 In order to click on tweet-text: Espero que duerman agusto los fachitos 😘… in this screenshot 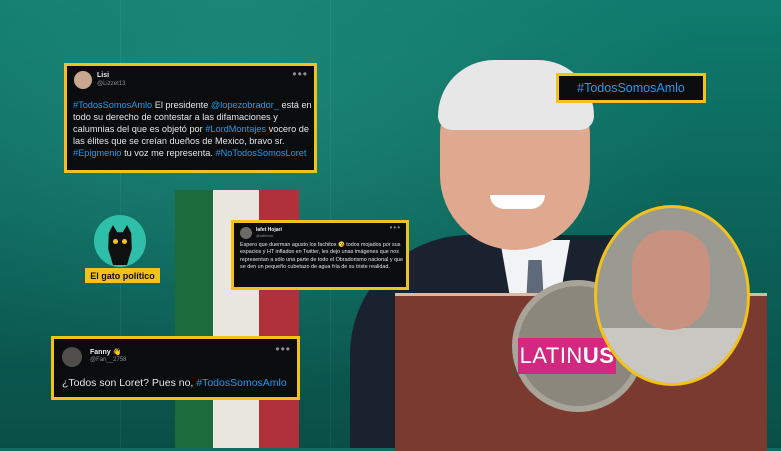, I will do `click(322, 256)`.